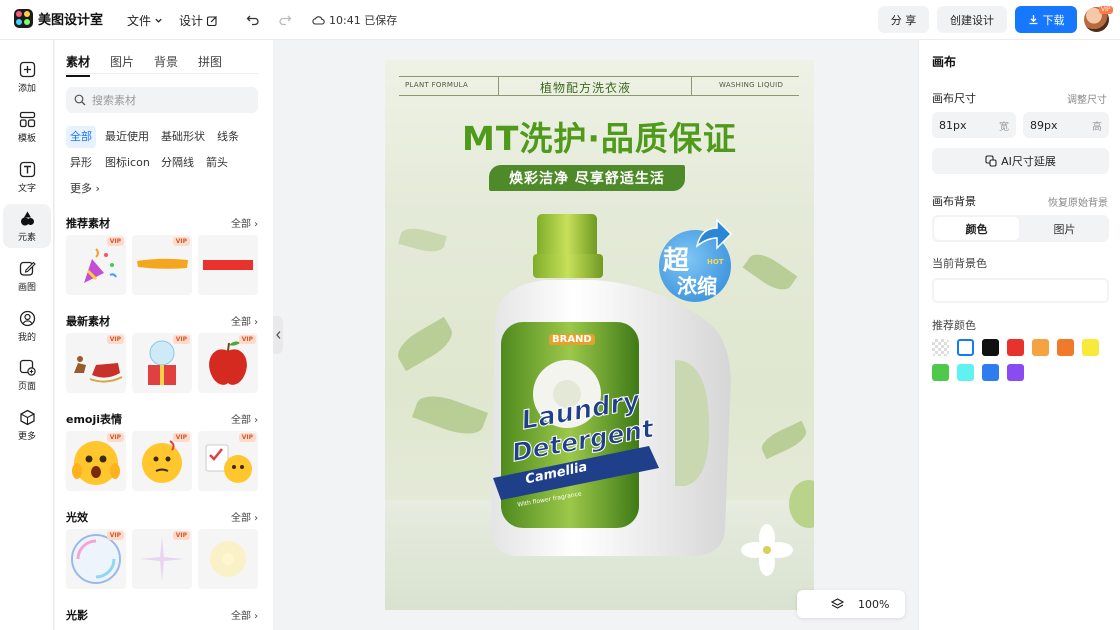  Describe the element at coordinates (990, 347) in the screenshot. I see `color-swatch-black` at that location.